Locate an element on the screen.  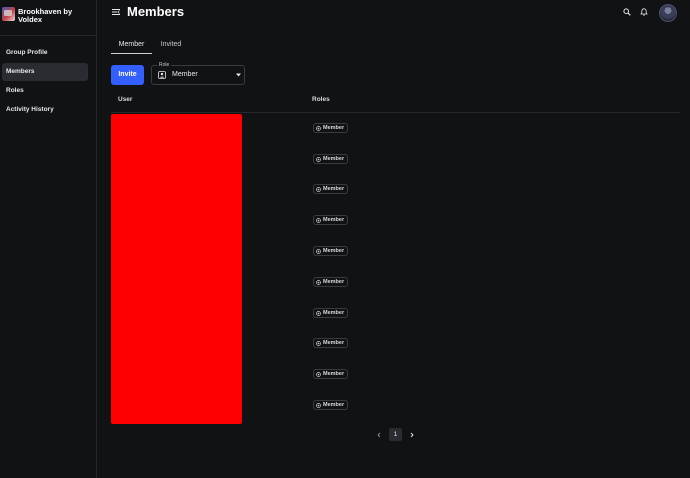
sidebar-item-roles: Roles is located at coordinates (45, 91).